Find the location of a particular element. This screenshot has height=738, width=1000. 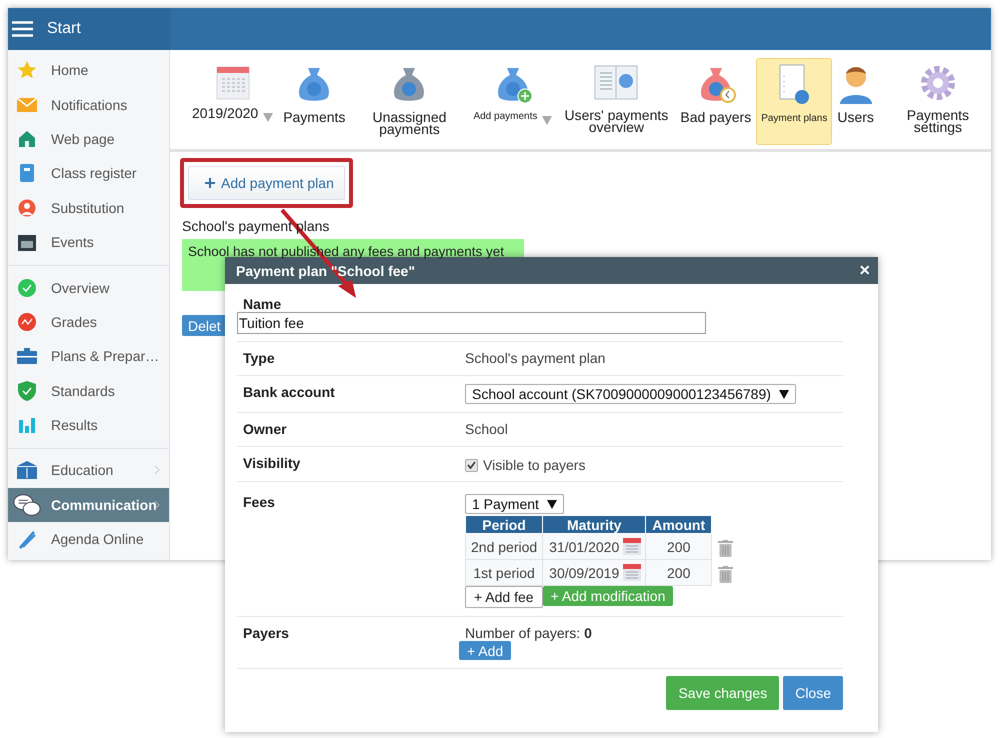

name-input: Tuition fee is located at coordinates (471, 323).